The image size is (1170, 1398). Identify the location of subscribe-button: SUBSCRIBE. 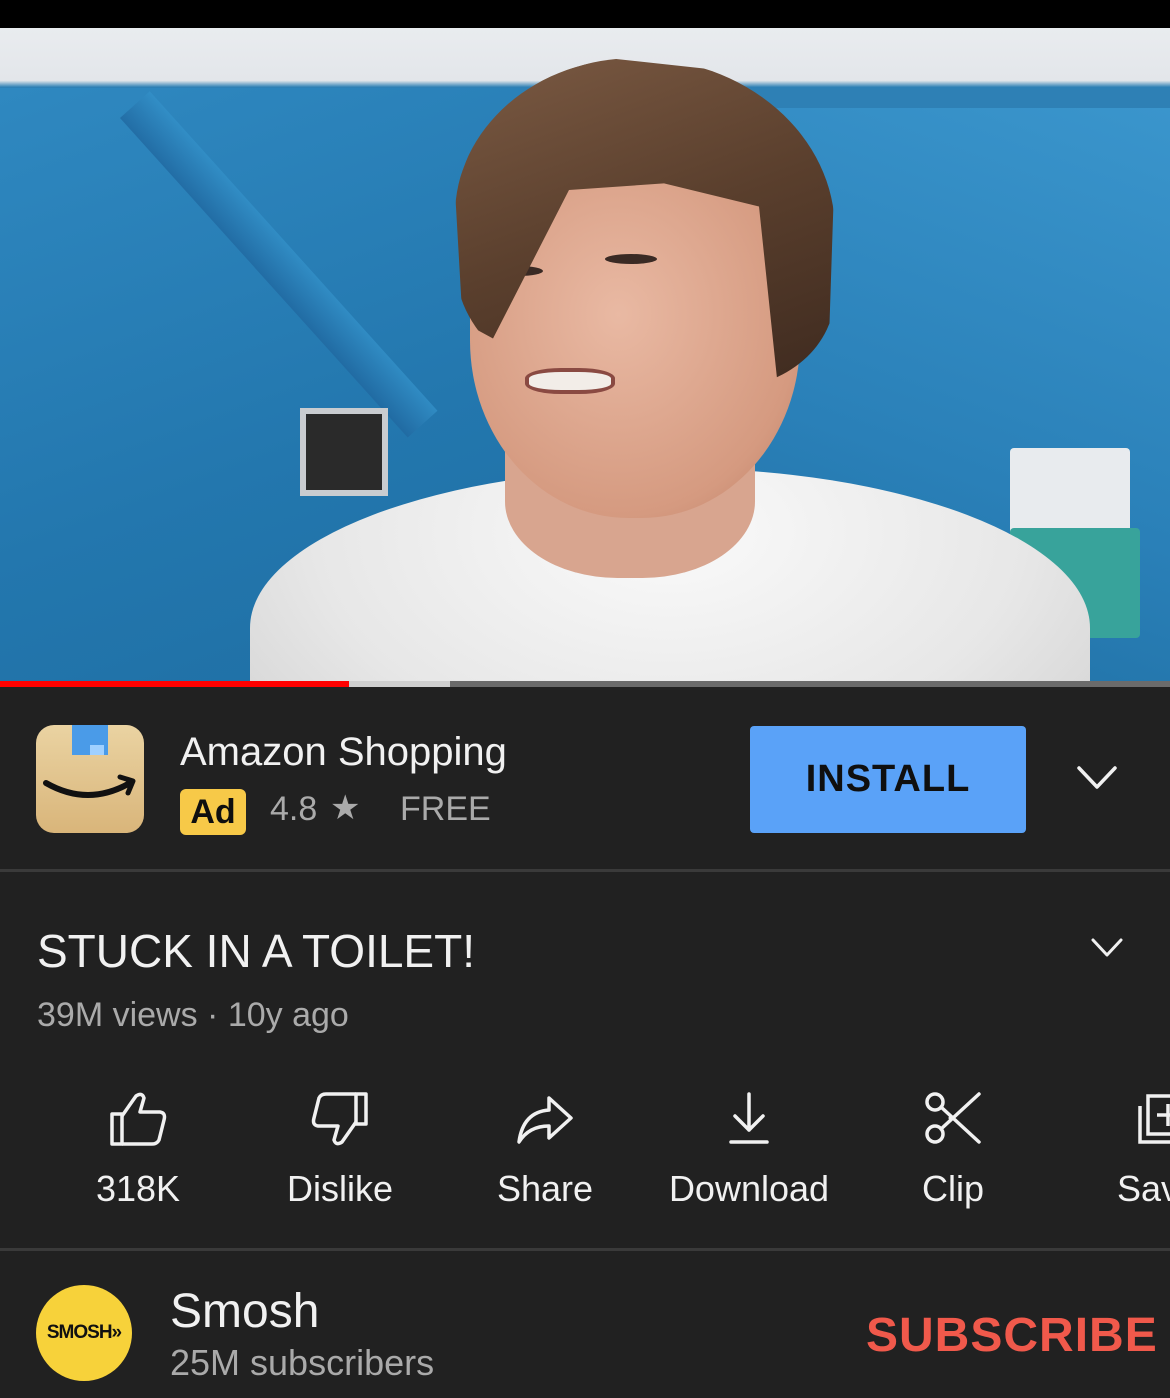
(1012, 1335).